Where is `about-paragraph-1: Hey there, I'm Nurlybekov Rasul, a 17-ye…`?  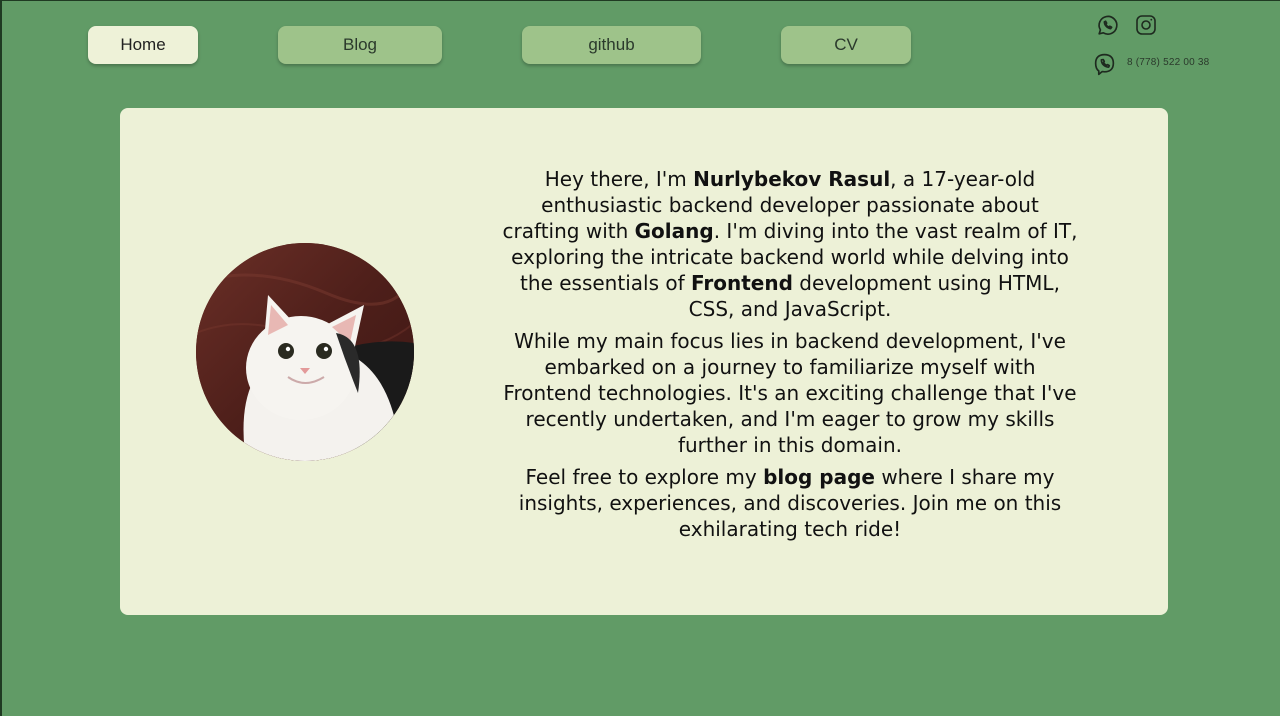 about-paragraph-1: Hey there, I'm Nurlybekov Rasul, a 17-ye… is located at coordinates (790, 244).